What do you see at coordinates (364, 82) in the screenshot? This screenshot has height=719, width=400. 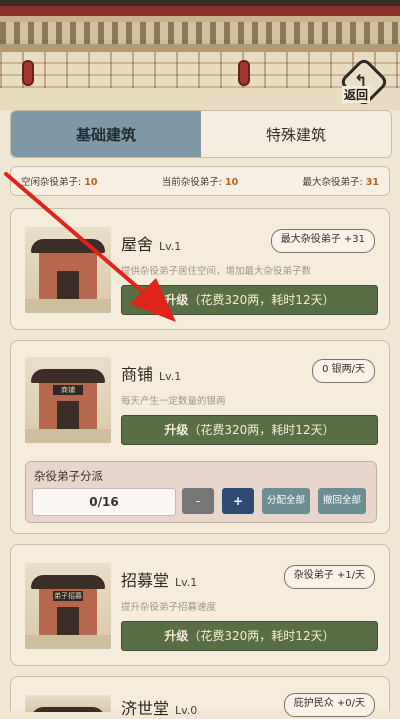 I see `back-button: ↰ 返回` at bounding box center [364, 82].